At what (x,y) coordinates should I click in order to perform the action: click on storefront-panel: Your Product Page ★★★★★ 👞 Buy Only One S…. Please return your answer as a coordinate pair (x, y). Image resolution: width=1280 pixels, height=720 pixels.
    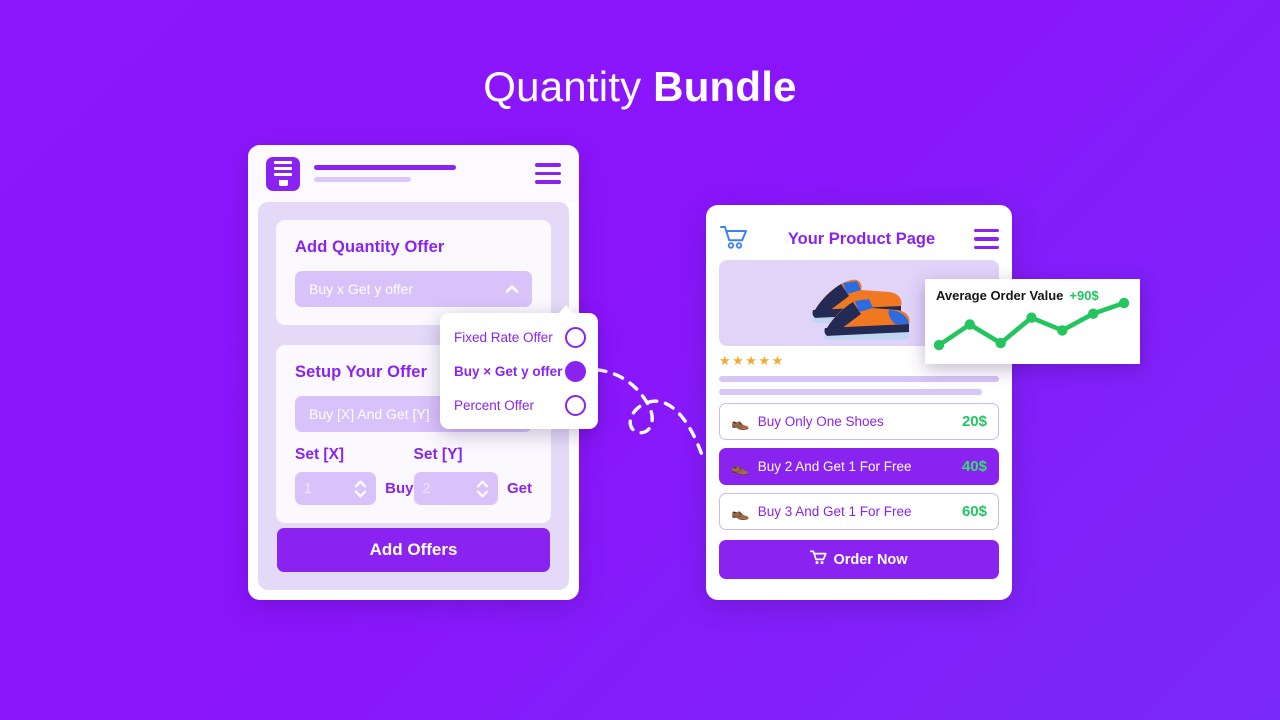
    Looking at the image, I should click on (859, 402).